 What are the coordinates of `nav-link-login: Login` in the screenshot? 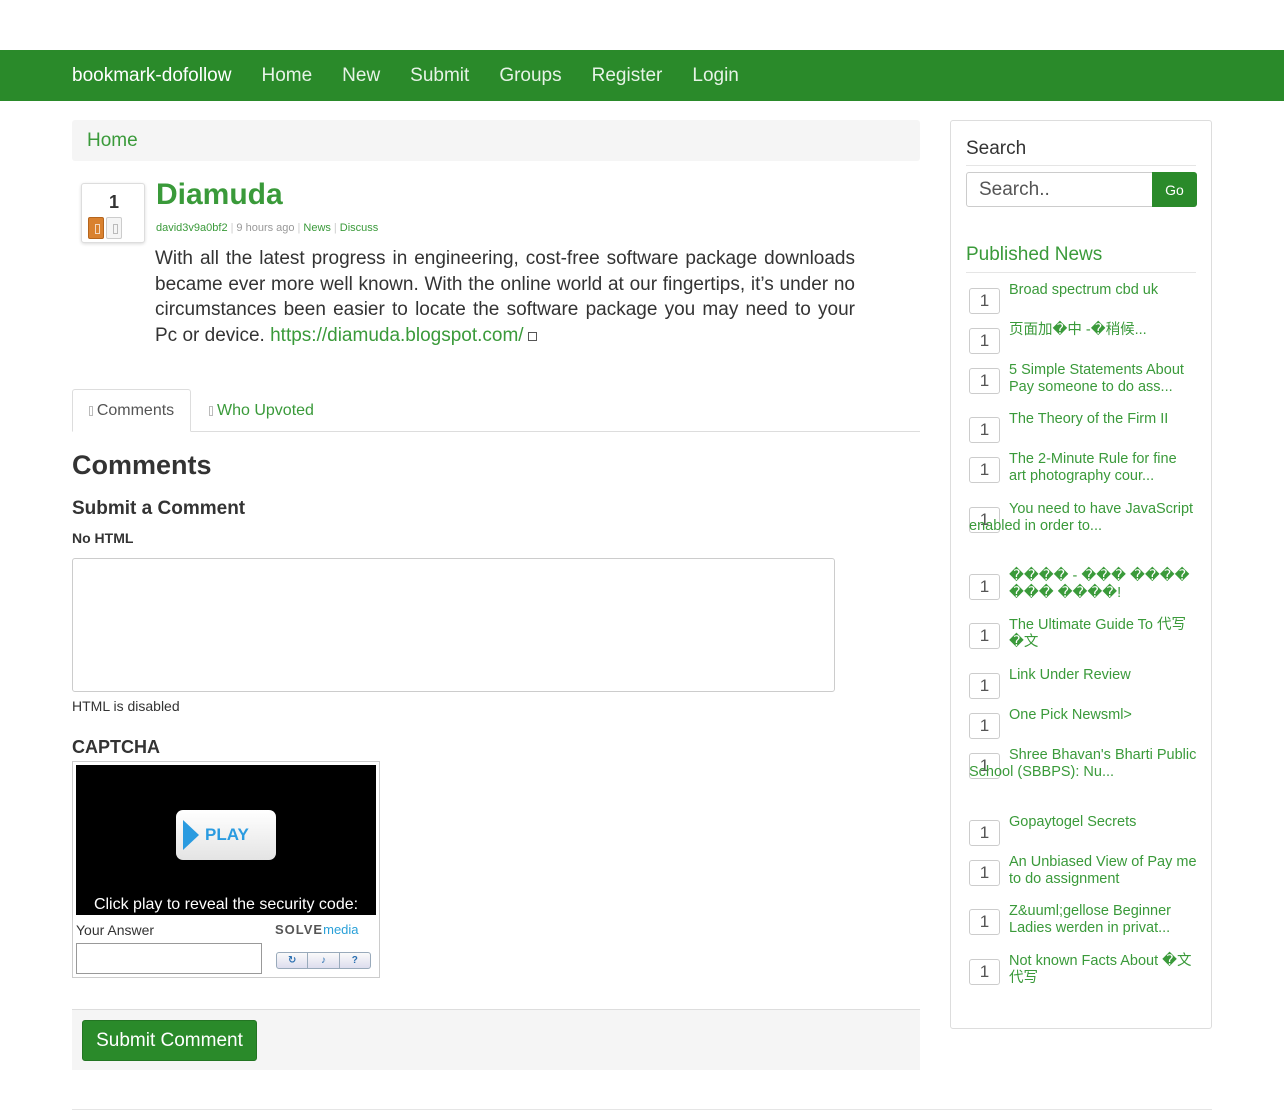 It's located at (715, 76).